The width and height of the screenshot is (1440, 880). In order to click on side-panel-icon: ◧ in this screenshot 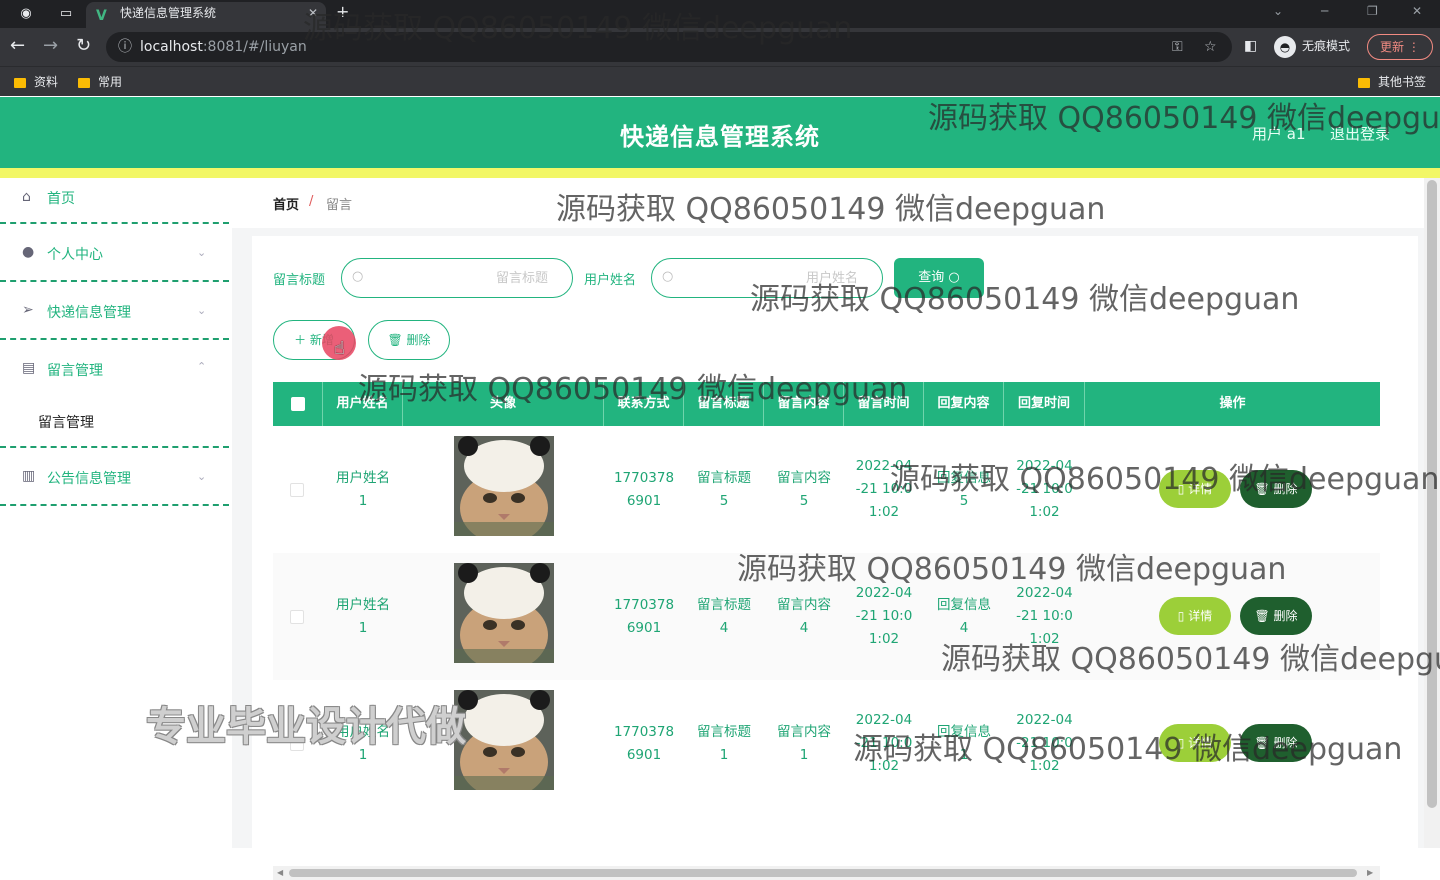, I will do `click(1250, 46)`.